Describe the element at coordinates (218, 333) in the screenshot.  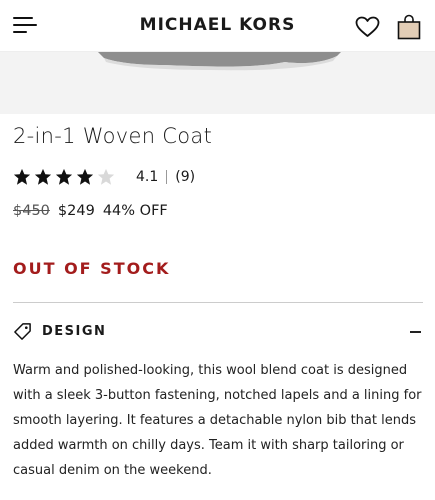
I see `design-accordion-header: DESIGN` at that location.